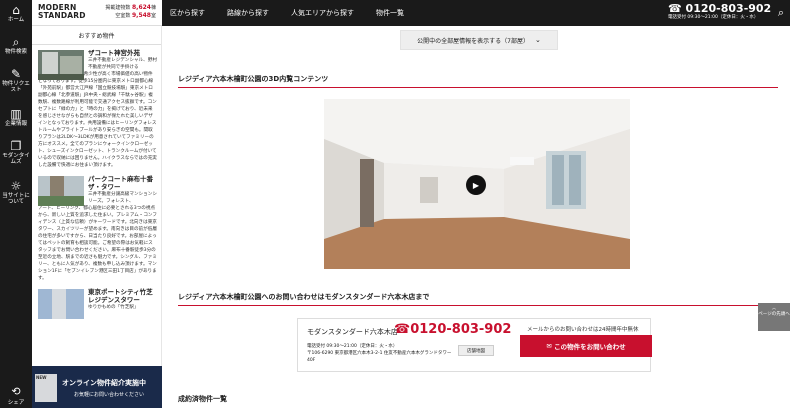  Describe the element at coordinates (104, 383) in the screenshot. I see `banner-title: オンライン物件紹介実施中` at that location.